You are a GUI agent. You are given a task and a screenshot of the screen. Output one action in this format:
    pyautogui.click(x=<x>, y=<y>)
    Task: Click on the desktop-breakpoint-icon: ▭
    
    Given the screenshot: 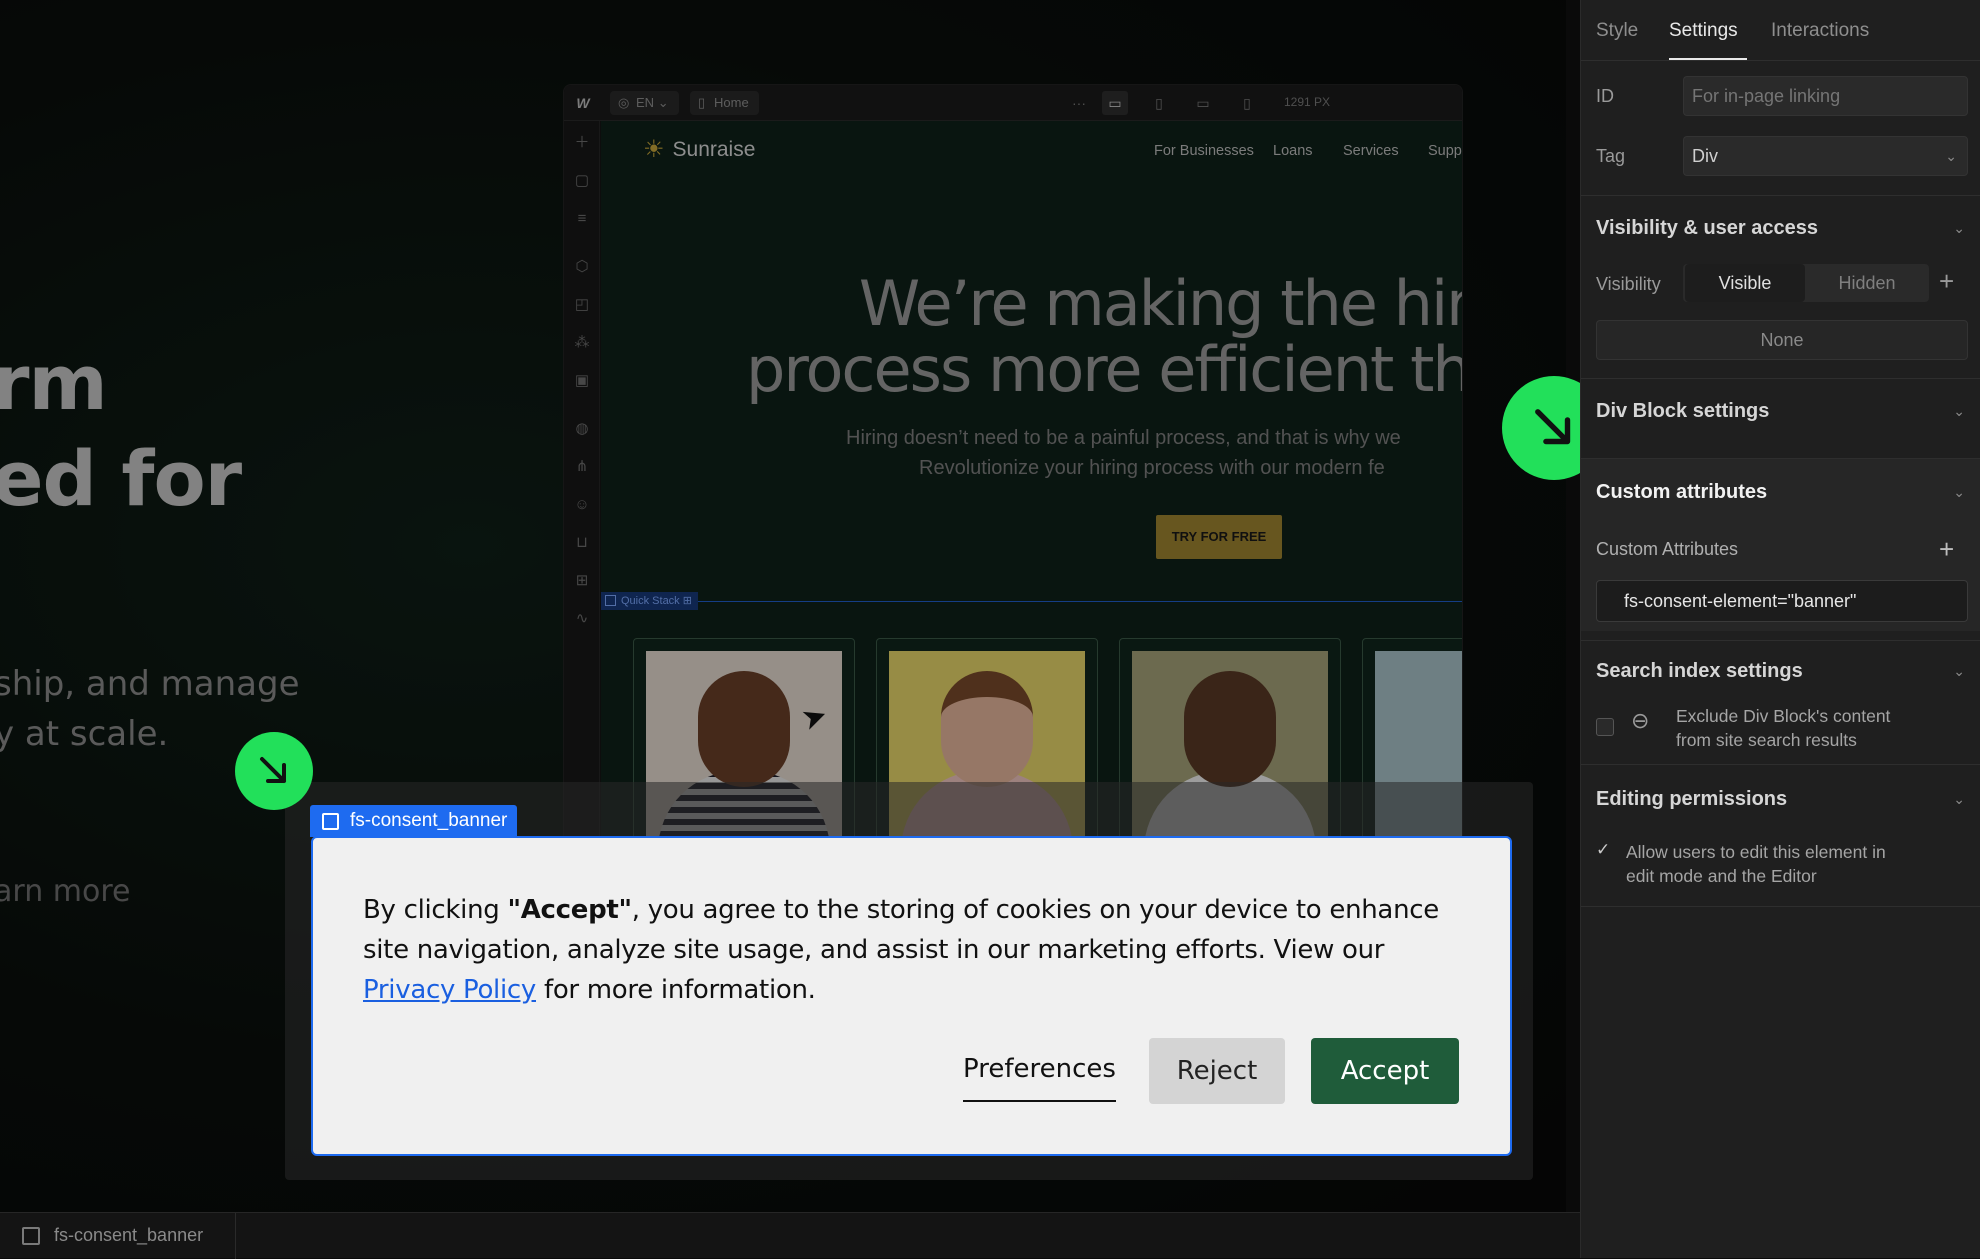 What is the action you would take?
    pyautogui.click(x=1115, y=103)
    